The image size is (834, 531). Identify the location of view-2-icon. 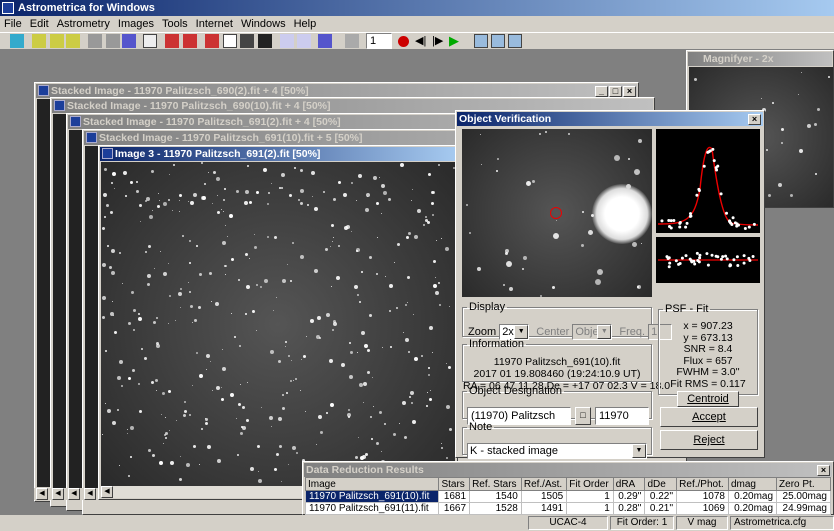
(498, 41).